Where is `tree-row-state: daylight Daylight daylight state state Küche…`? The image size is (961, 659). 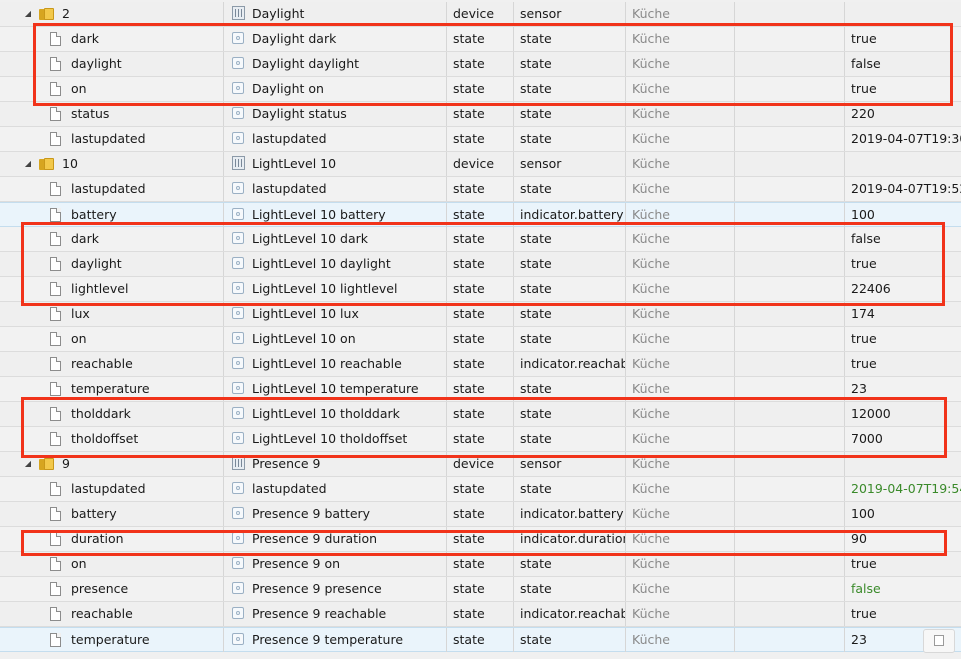
tree-row-state: daylight Daylight daylight state state Küche… is located at coordinates (480, 64).